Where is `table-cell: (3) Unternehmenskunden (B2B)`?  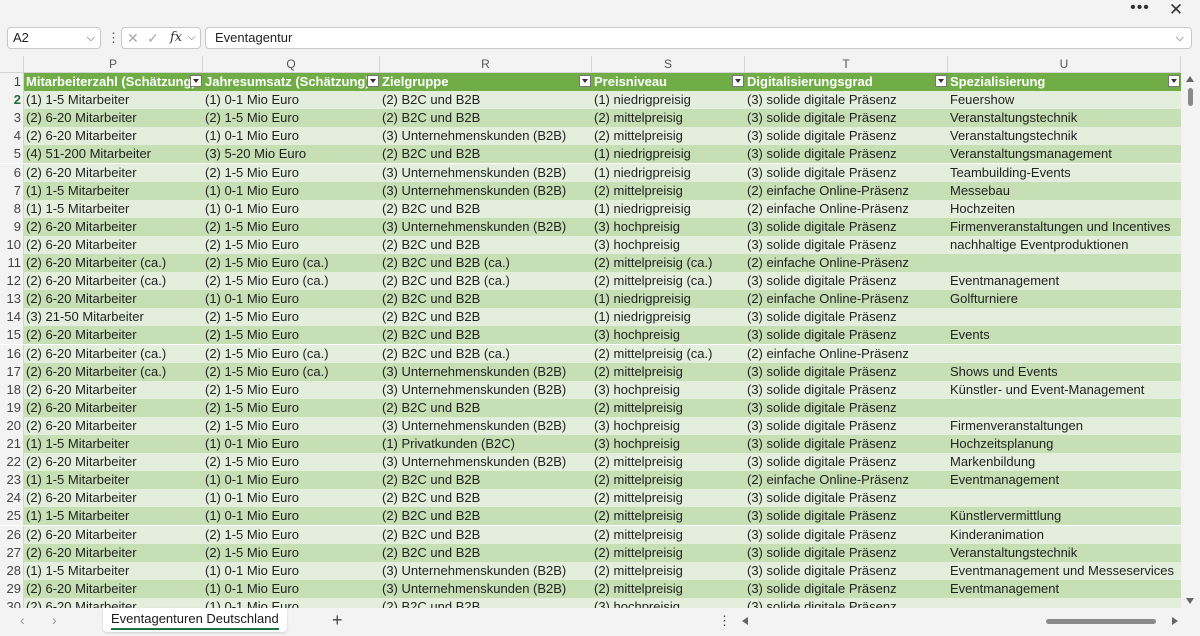
table-cell: (3) Unternehmenskunden (B2B) is located at coordinates (486, 462).